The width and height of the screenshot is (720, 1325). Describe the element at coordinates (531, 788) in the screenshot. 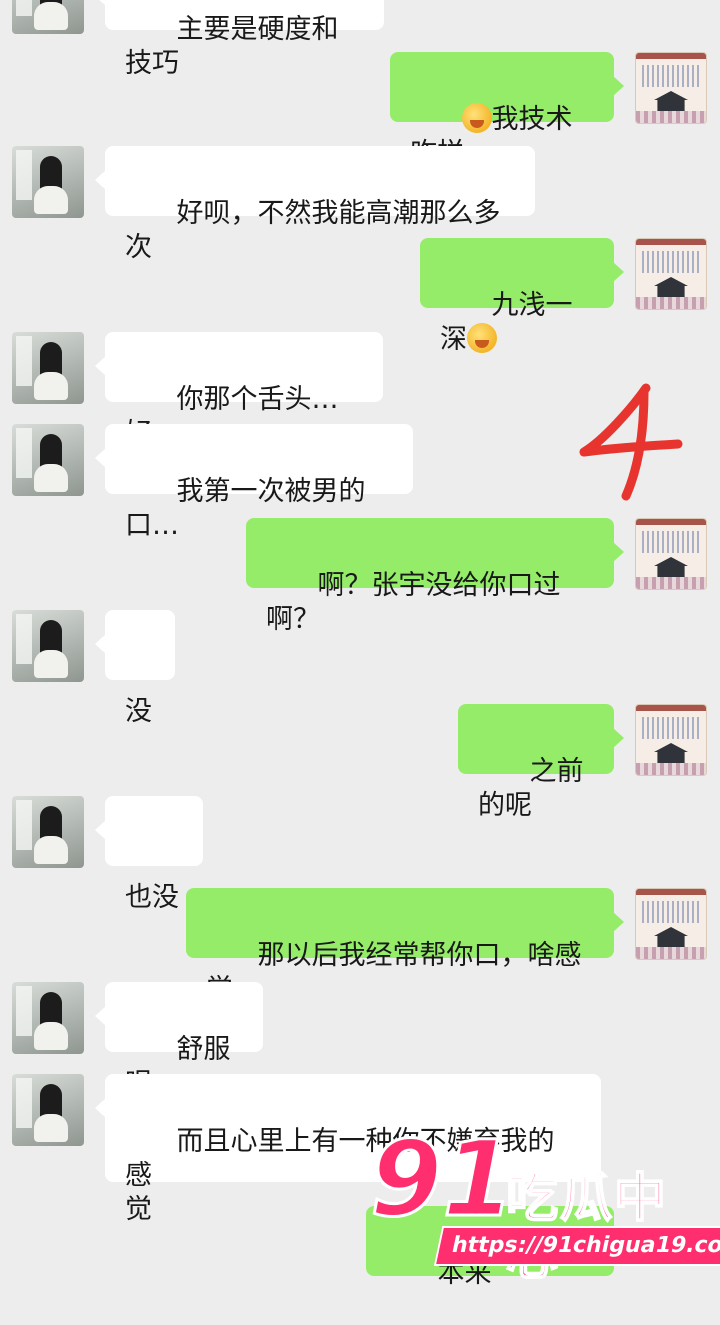

I see `message-text: 之前的呢` at that location.